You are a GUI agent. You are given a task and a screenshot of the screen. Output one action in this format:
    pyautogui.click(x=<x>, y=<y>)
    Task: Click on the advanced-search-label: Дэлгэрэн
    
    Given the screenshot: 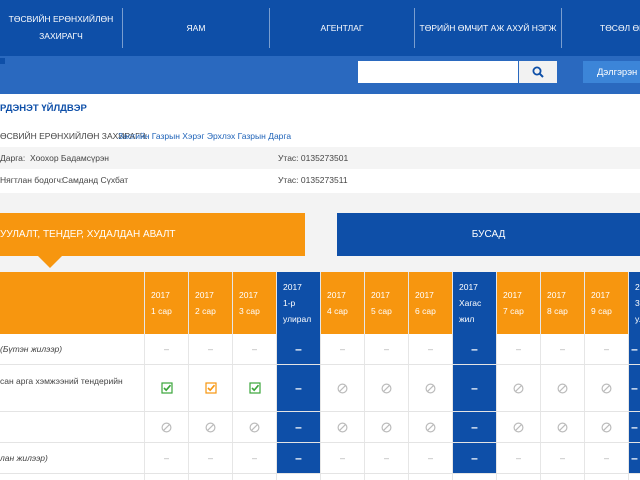 What is the action you would take?
    pyautogui.click(x=617, y=72)
    